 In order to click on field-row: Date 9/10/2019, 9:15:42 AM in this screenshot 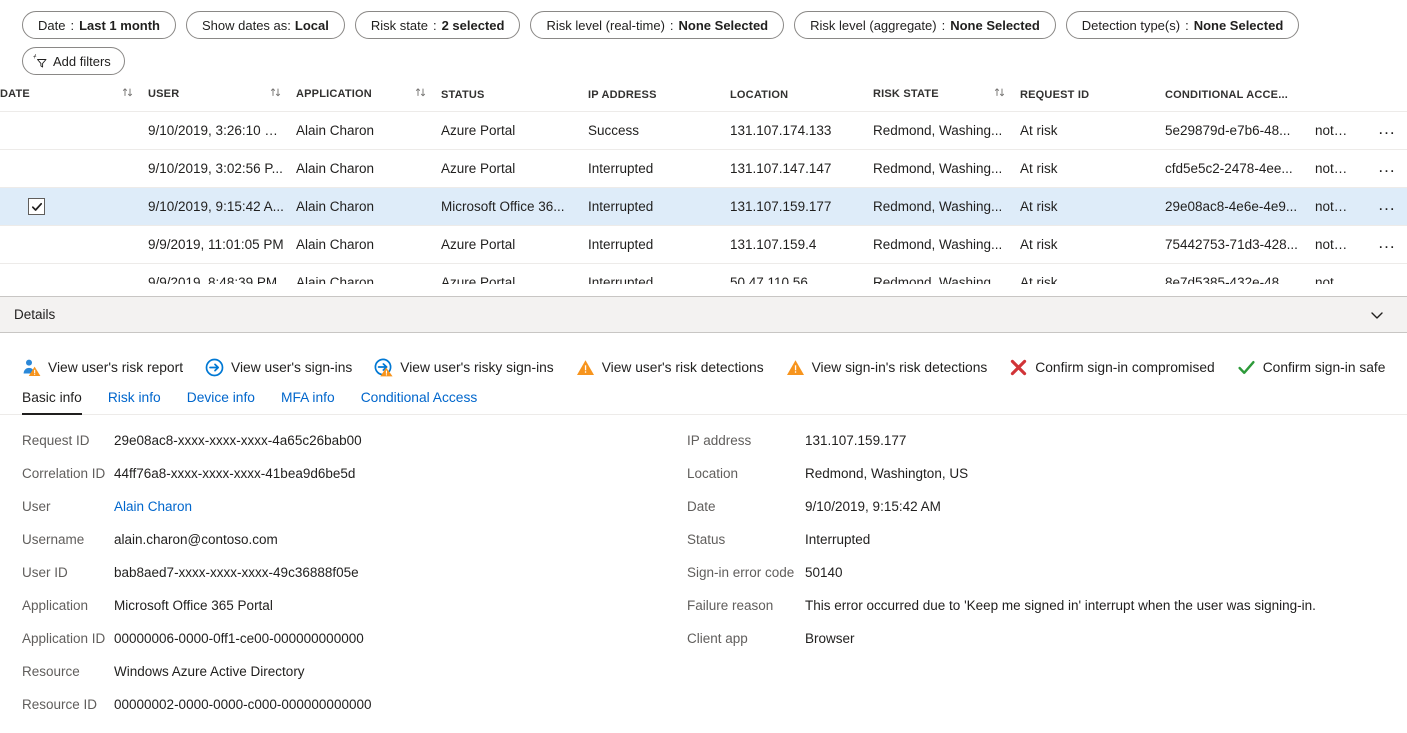, I will do `click(1037, 506)`.